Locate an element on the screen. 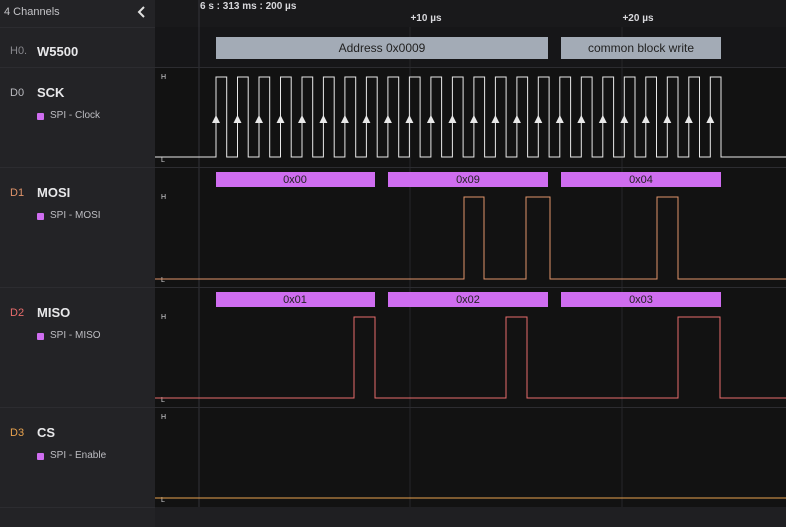 This screenshot has width=786, height=527. timeline-tick-20us: +20 µs is located at coordinates (638, 18).